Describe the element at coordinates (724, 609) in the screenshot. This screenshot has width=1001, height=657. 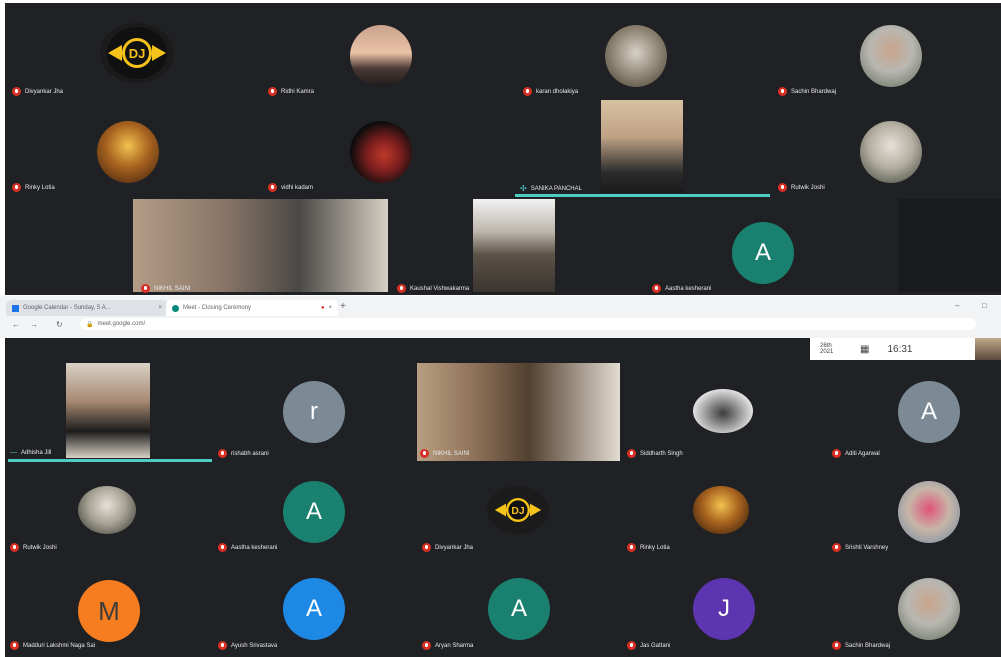
I see `participant-avatar-letter: J` at that location.